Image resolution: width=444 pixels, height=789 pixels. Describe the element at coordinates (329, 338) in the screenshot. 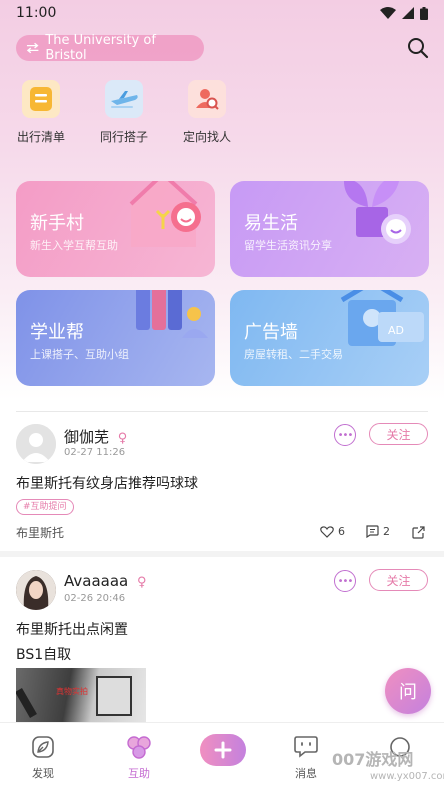

I see `card-ad-wall: 广告墙 房屋转租、二手交易 AD` at that location.